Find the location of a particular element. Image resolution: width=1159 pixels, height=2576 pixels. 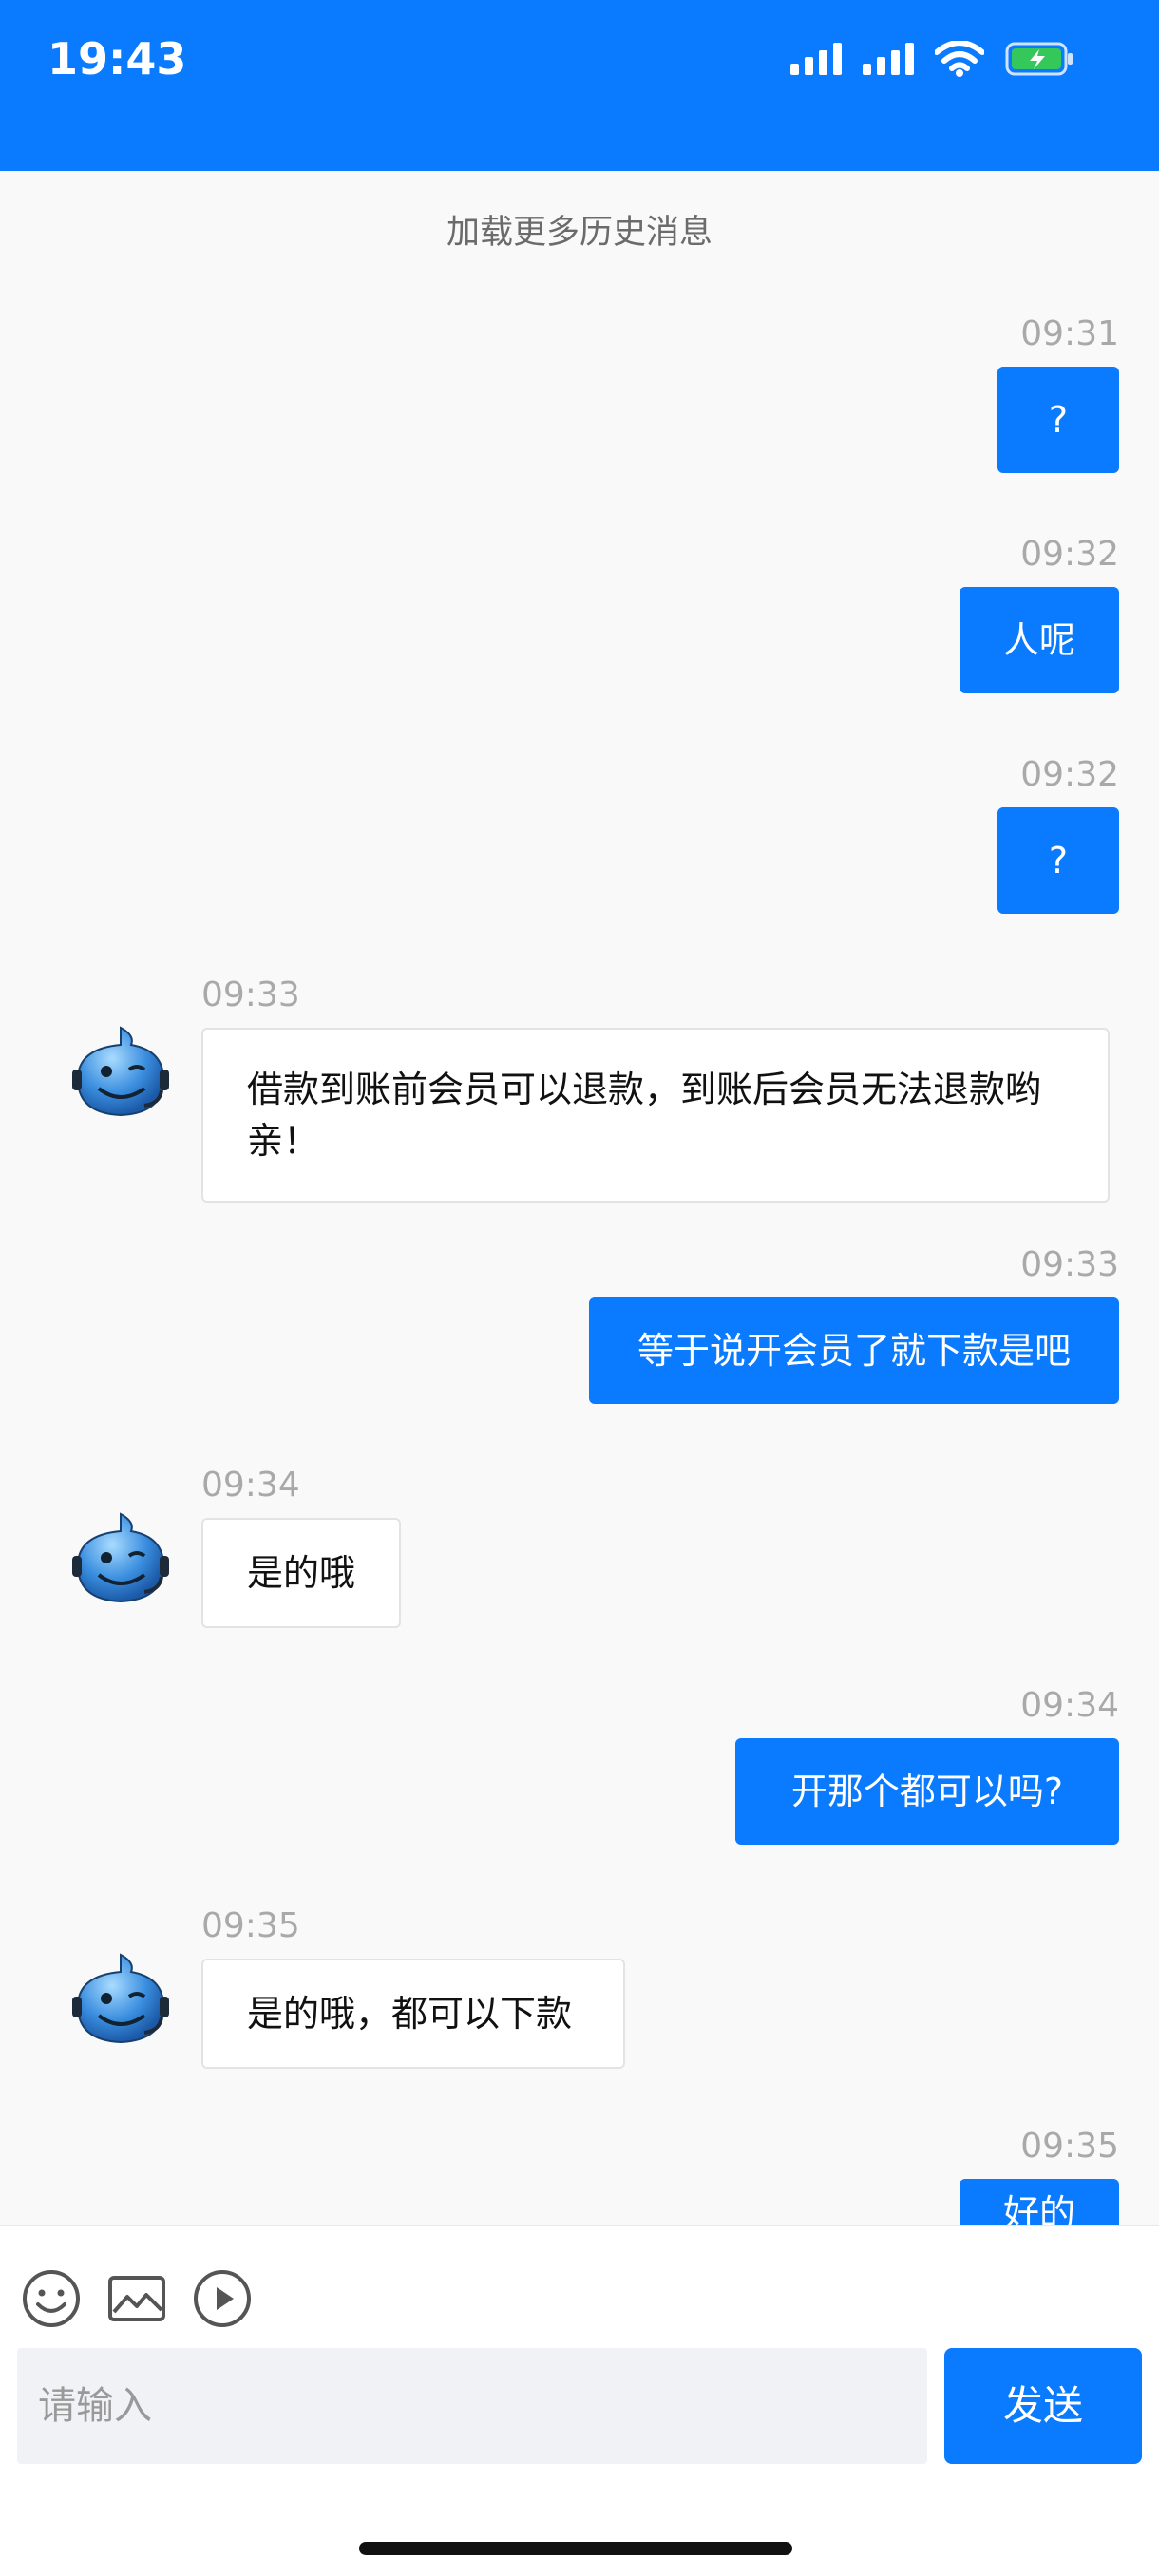

message-text-line: 借款到账前会员可以退款，到账后会员无法退款哟 is located at coordinates (644, 1089).